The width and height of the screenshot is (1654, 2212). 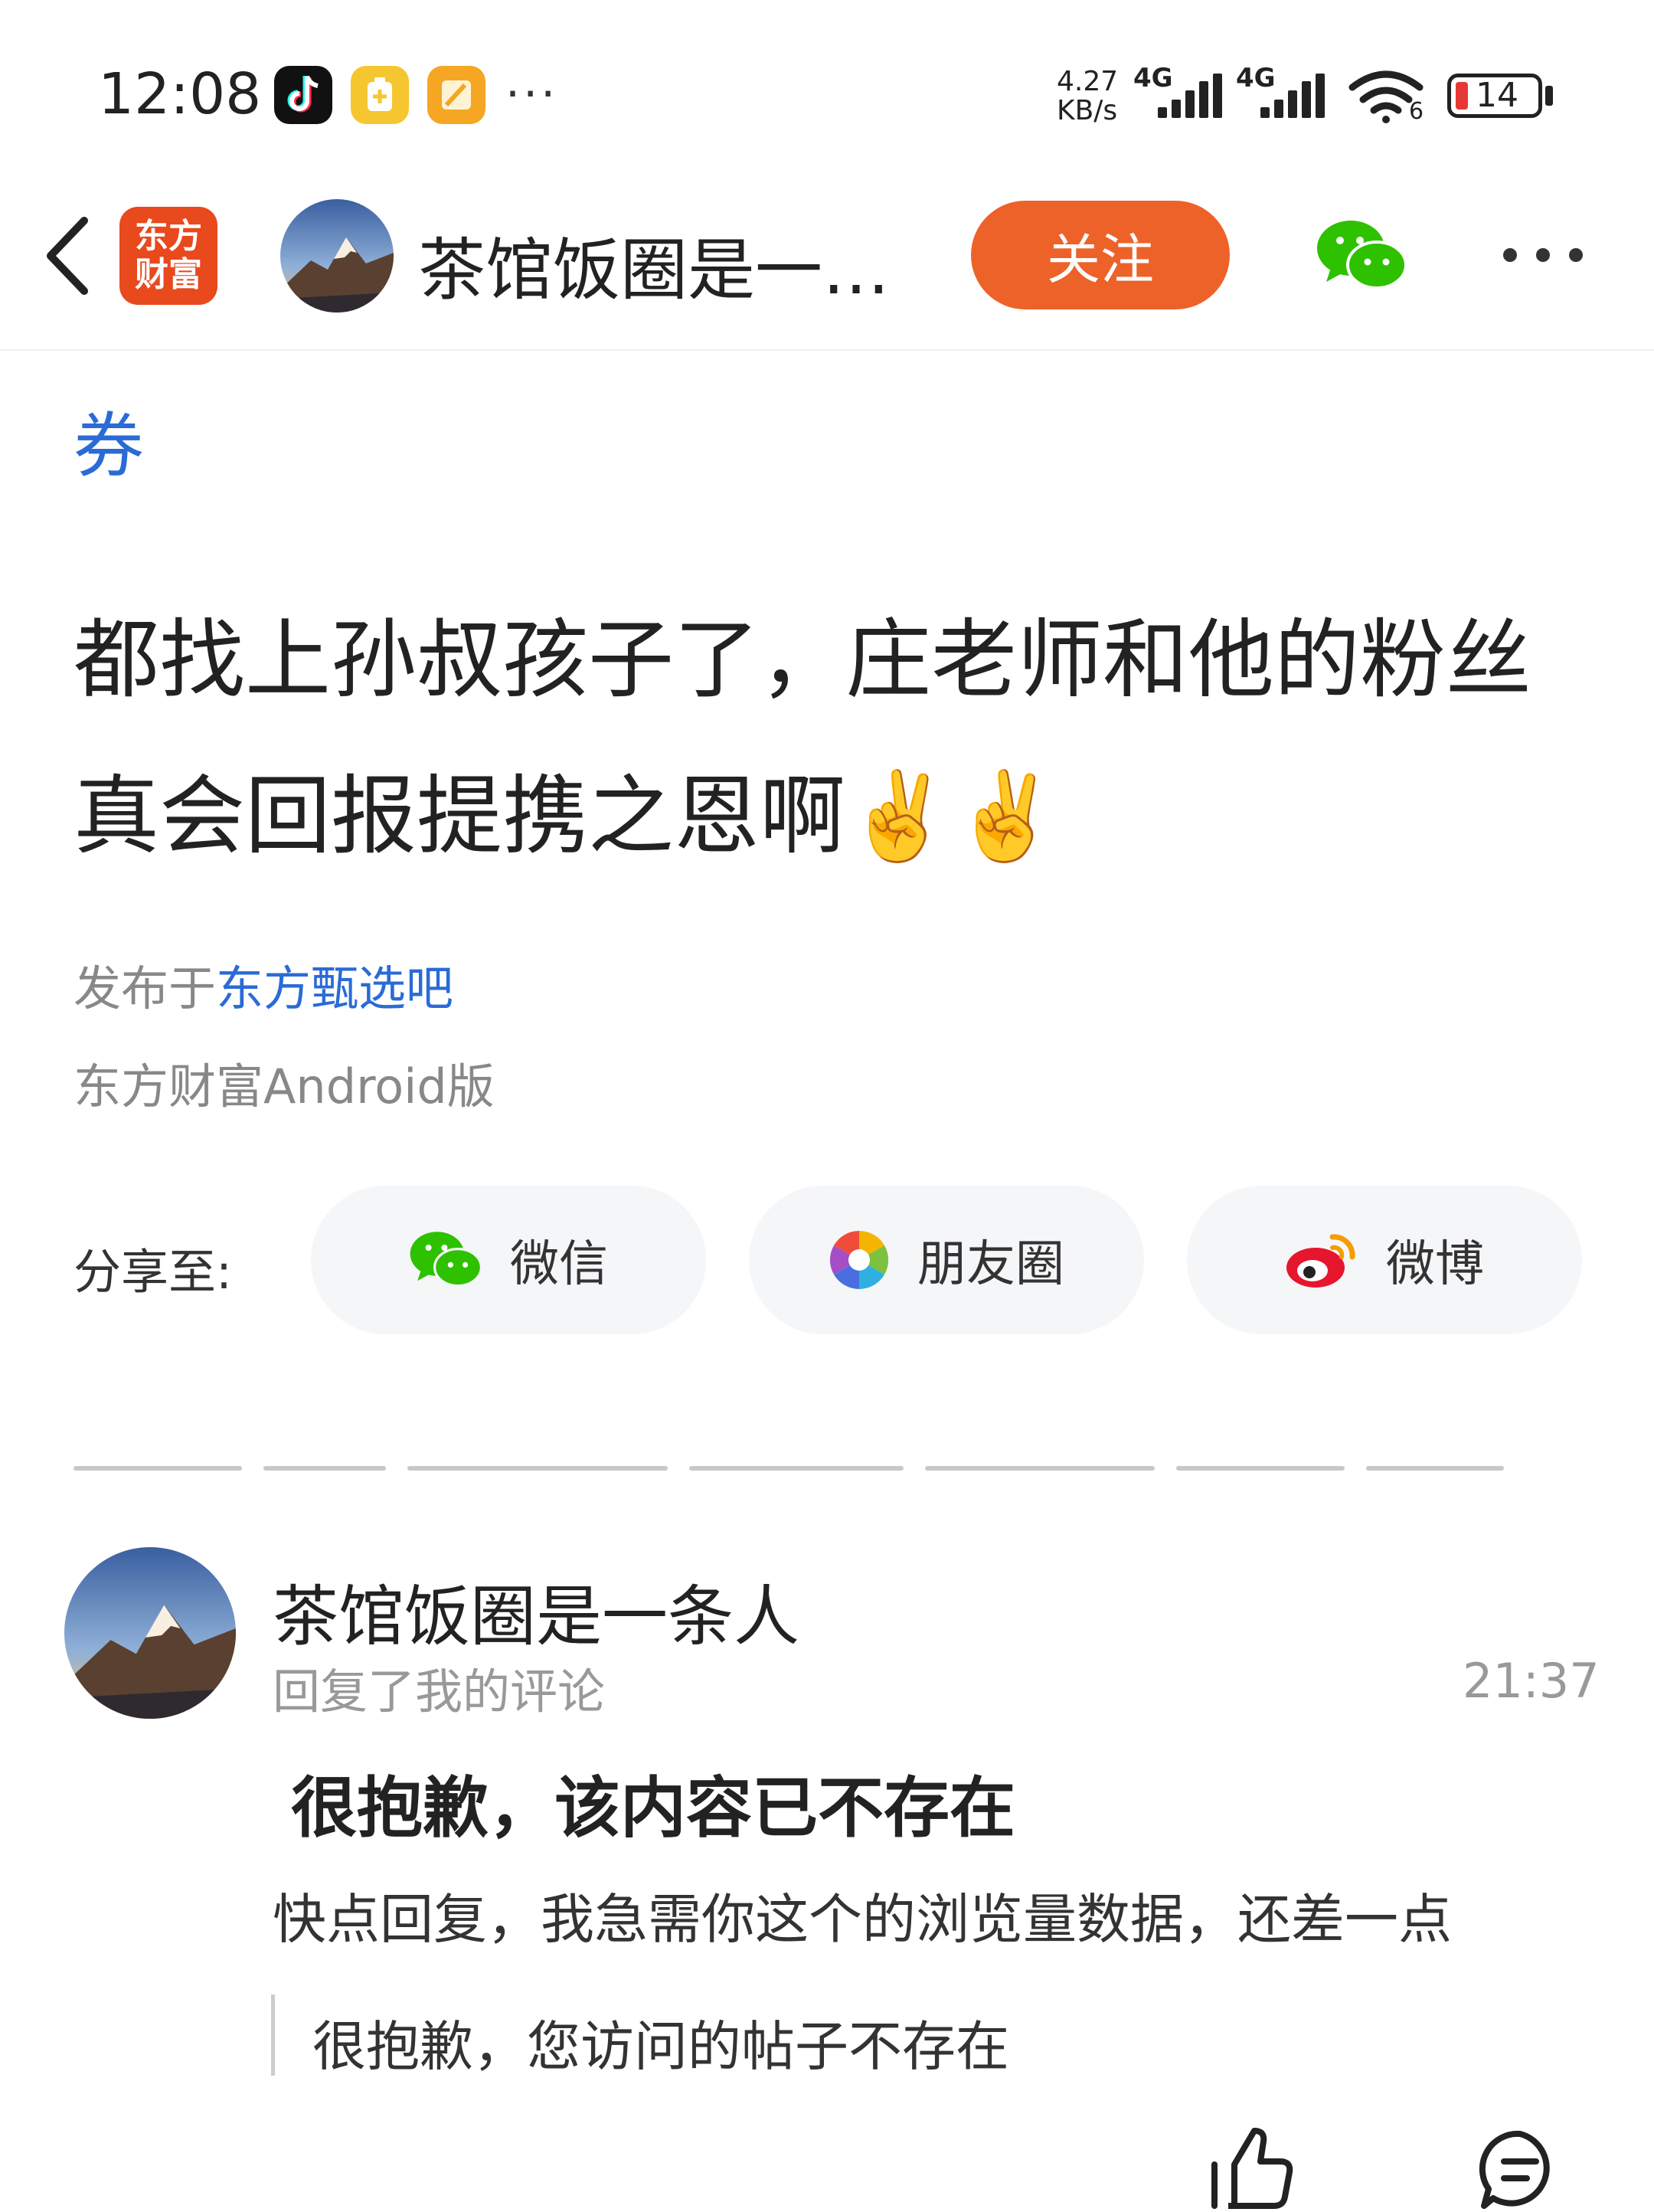 I want to click on battery-level: 14, so click(x=1497, y=95).